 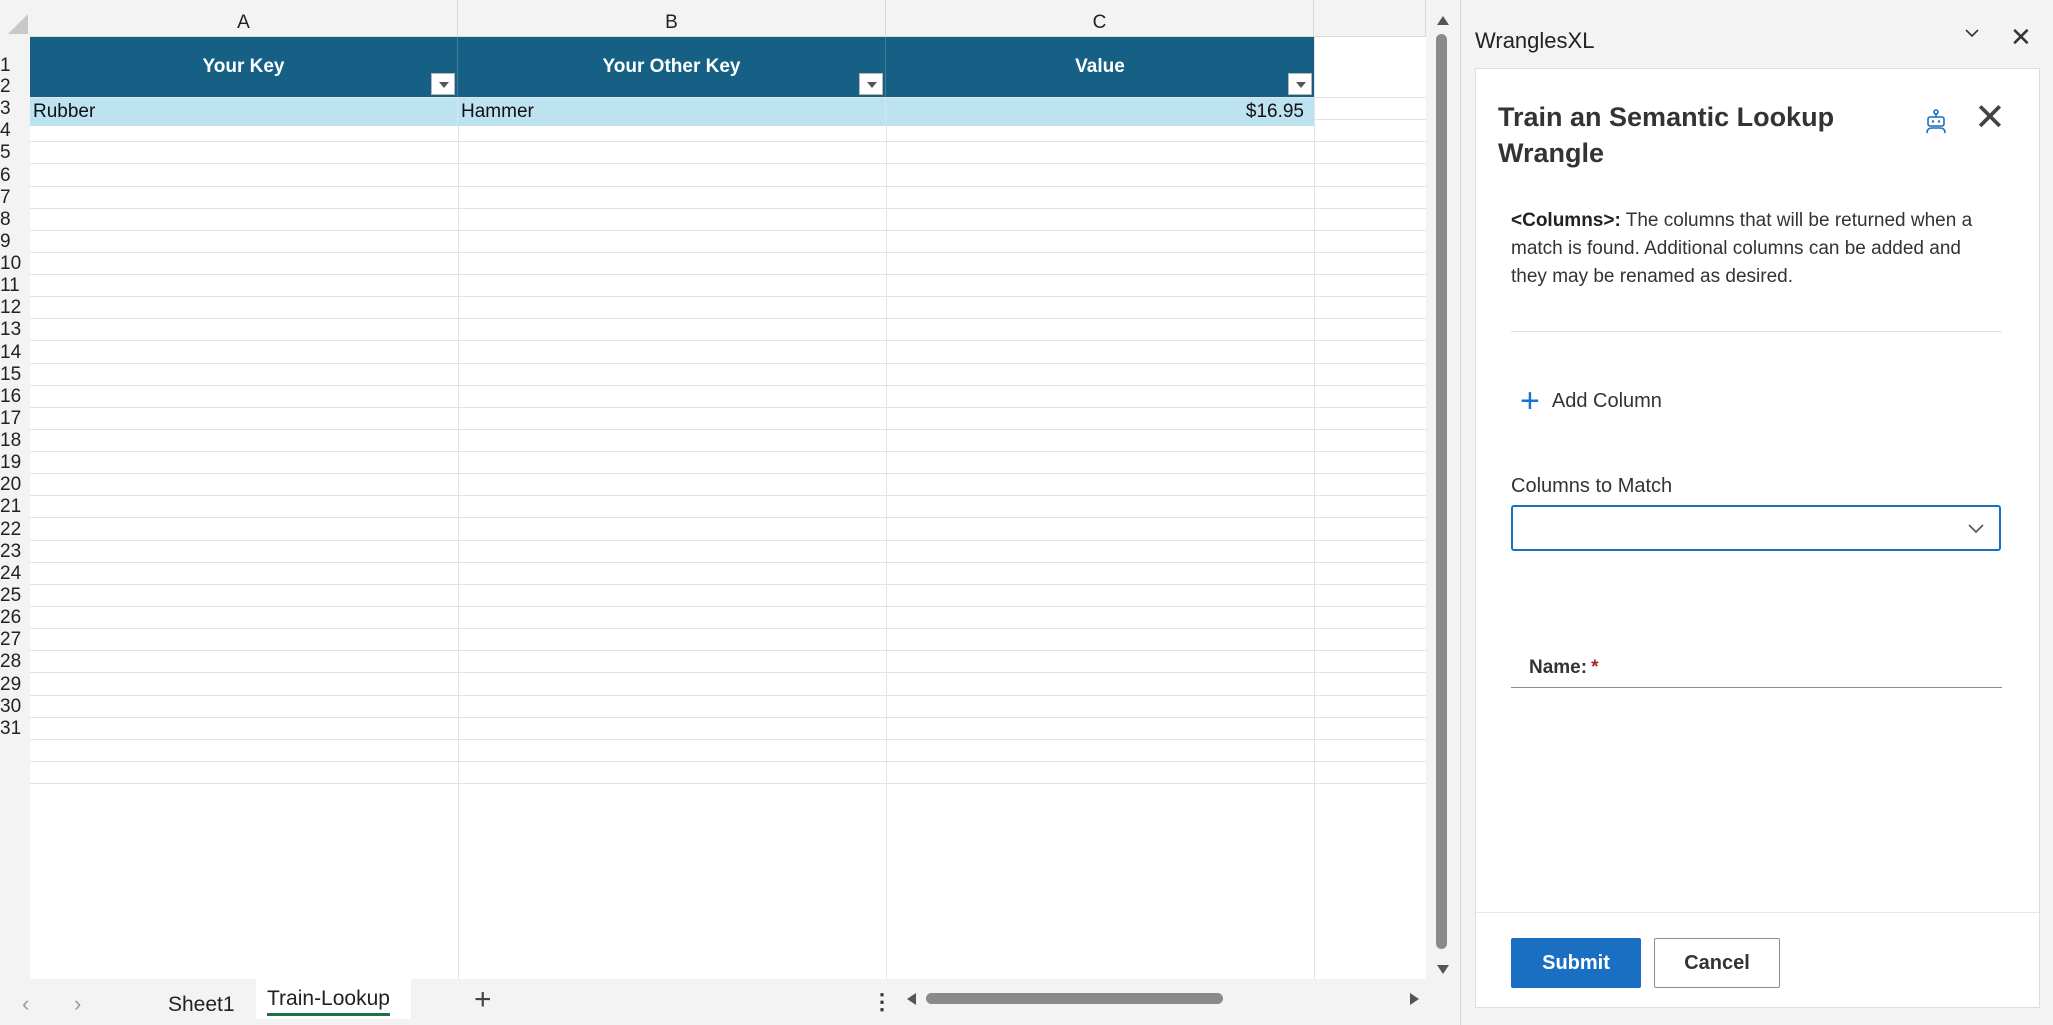 What do you see at coordinates (15, 308) in the screenshot?
I see `row-header-12: 12` at bounding box center [15, 308].